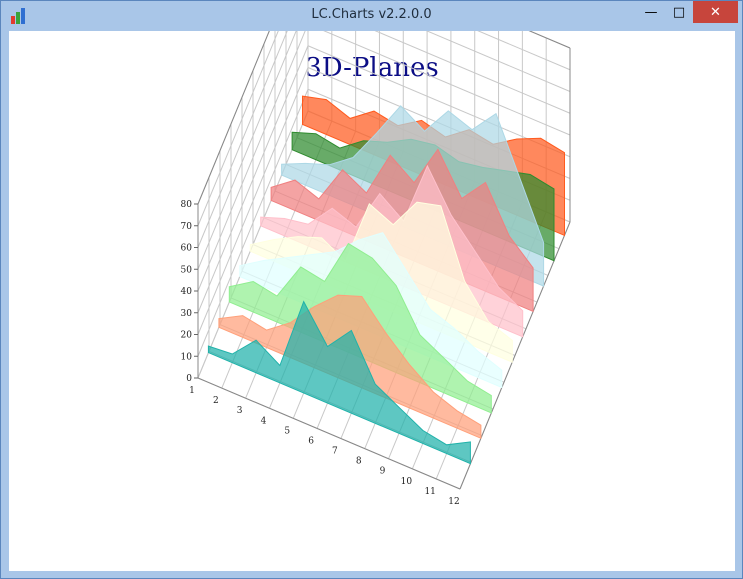 Image resolution: width=743 pixels, height=579 pixels. I want to click on x-tick-label: 12, so click(453, 502).